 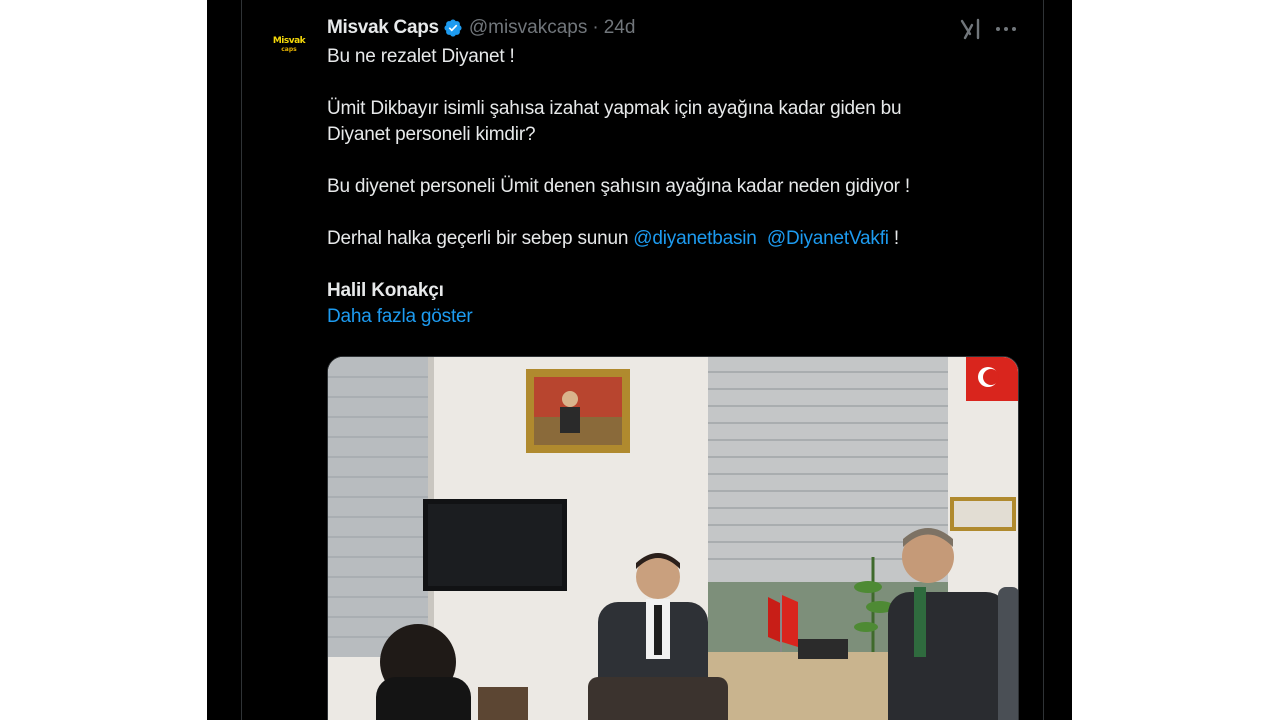 I want to click on mentions-suffix: !, so click(x=893, y=238).